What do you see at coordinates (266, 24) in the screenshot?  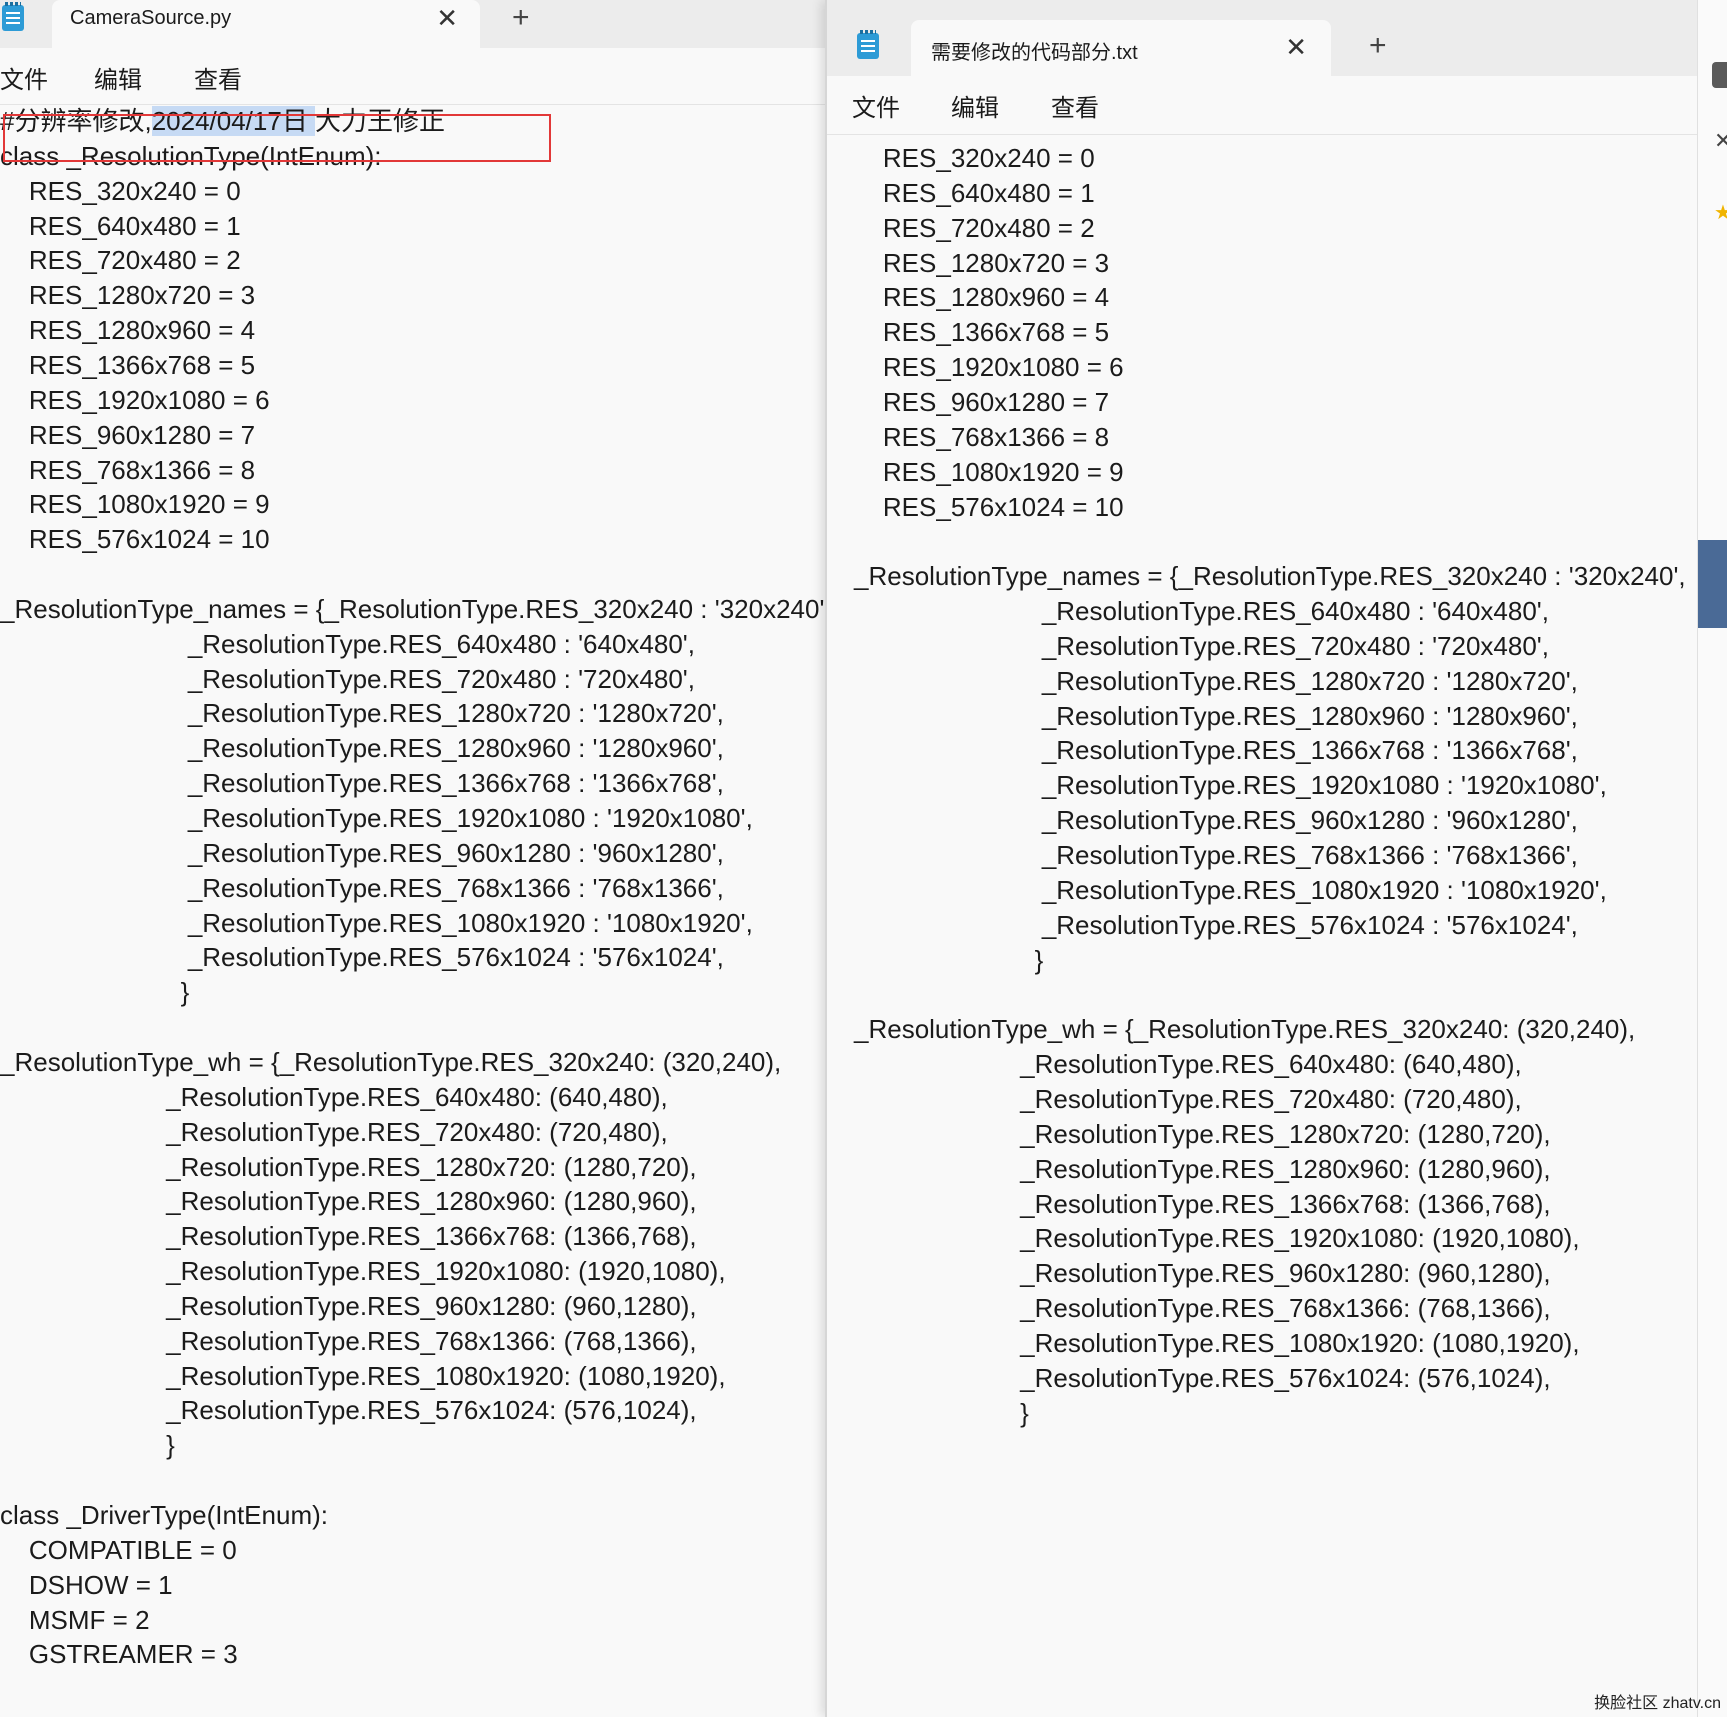 I see `tab-camerasource: CameraSource.py ✕` at bounding box center [266, 24].